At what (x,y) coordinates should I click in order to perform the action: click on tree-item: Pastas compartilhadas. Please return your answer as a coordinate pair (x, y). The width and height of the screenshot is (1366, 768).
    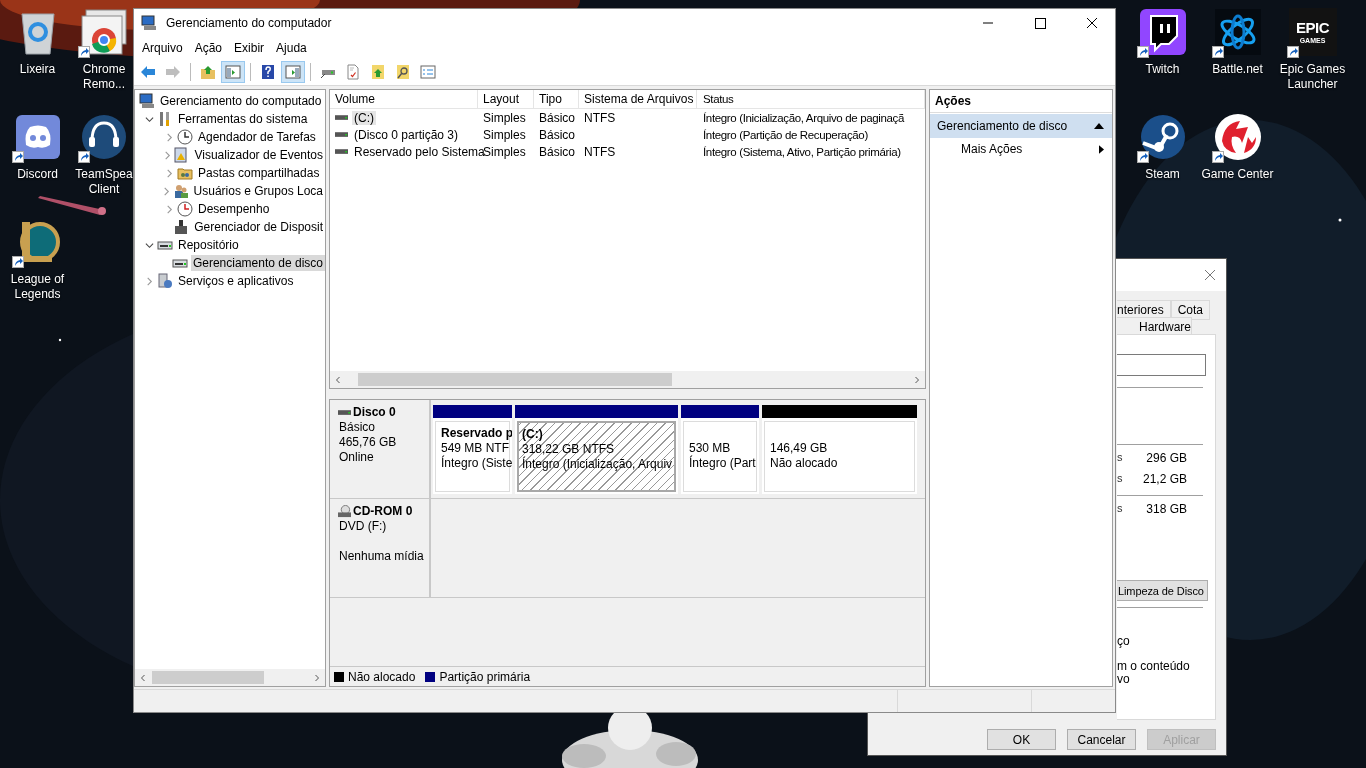
    Looking at the image, I should click on (259, 173).